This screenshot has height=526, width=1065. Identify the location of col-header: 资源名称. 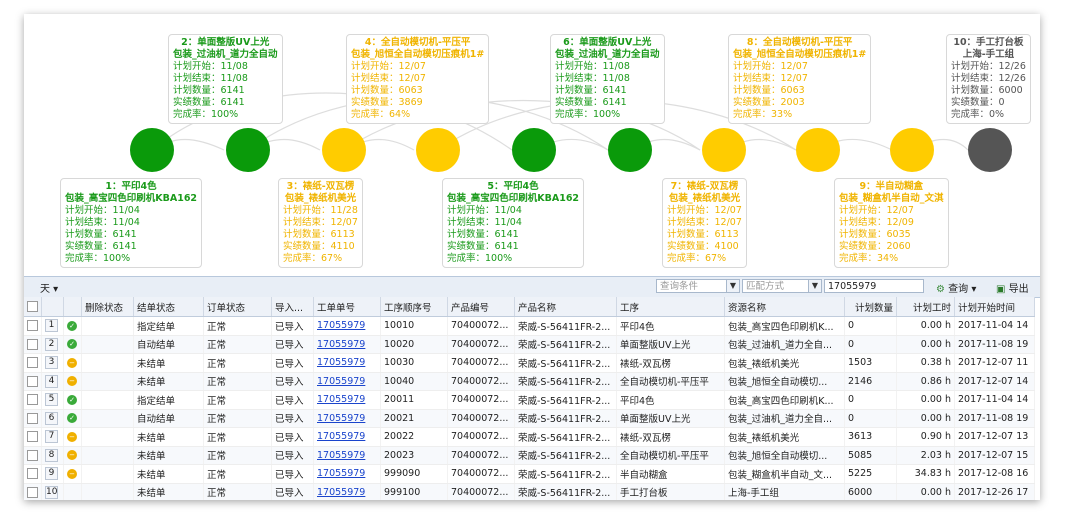
(784, 307).